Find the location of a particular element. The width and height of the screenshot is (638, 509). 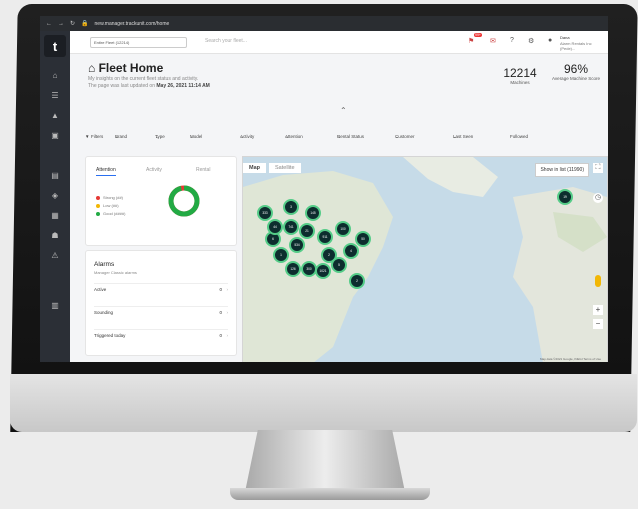

user-avatar-icon: ● is located at coordinates (550, 40).